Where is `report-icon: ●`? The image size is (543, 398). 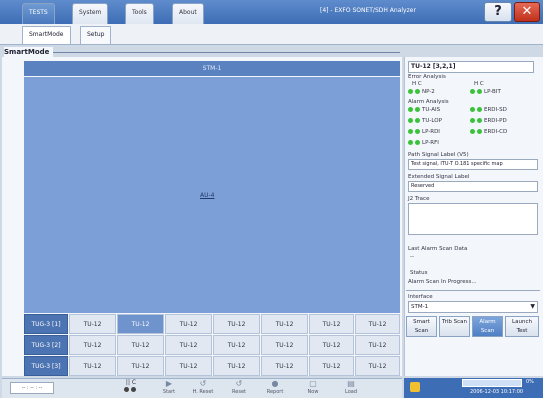 report-icon: ● is located at coordinates (275, 383).